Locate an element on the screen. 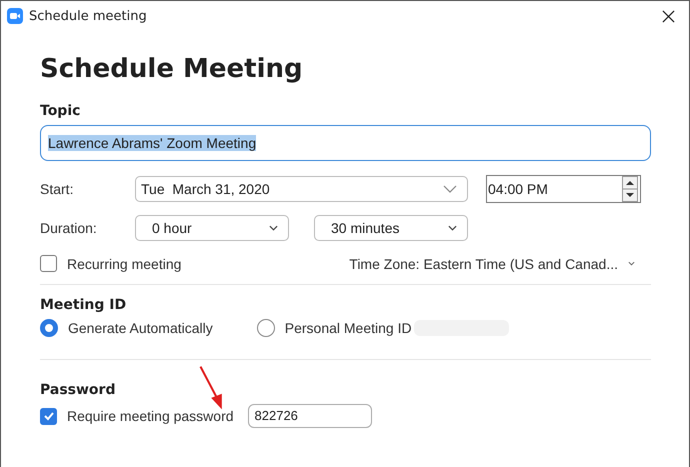 This screenshot has height=467, width=690. section-label: Topic is located at coordinates (61, 111).